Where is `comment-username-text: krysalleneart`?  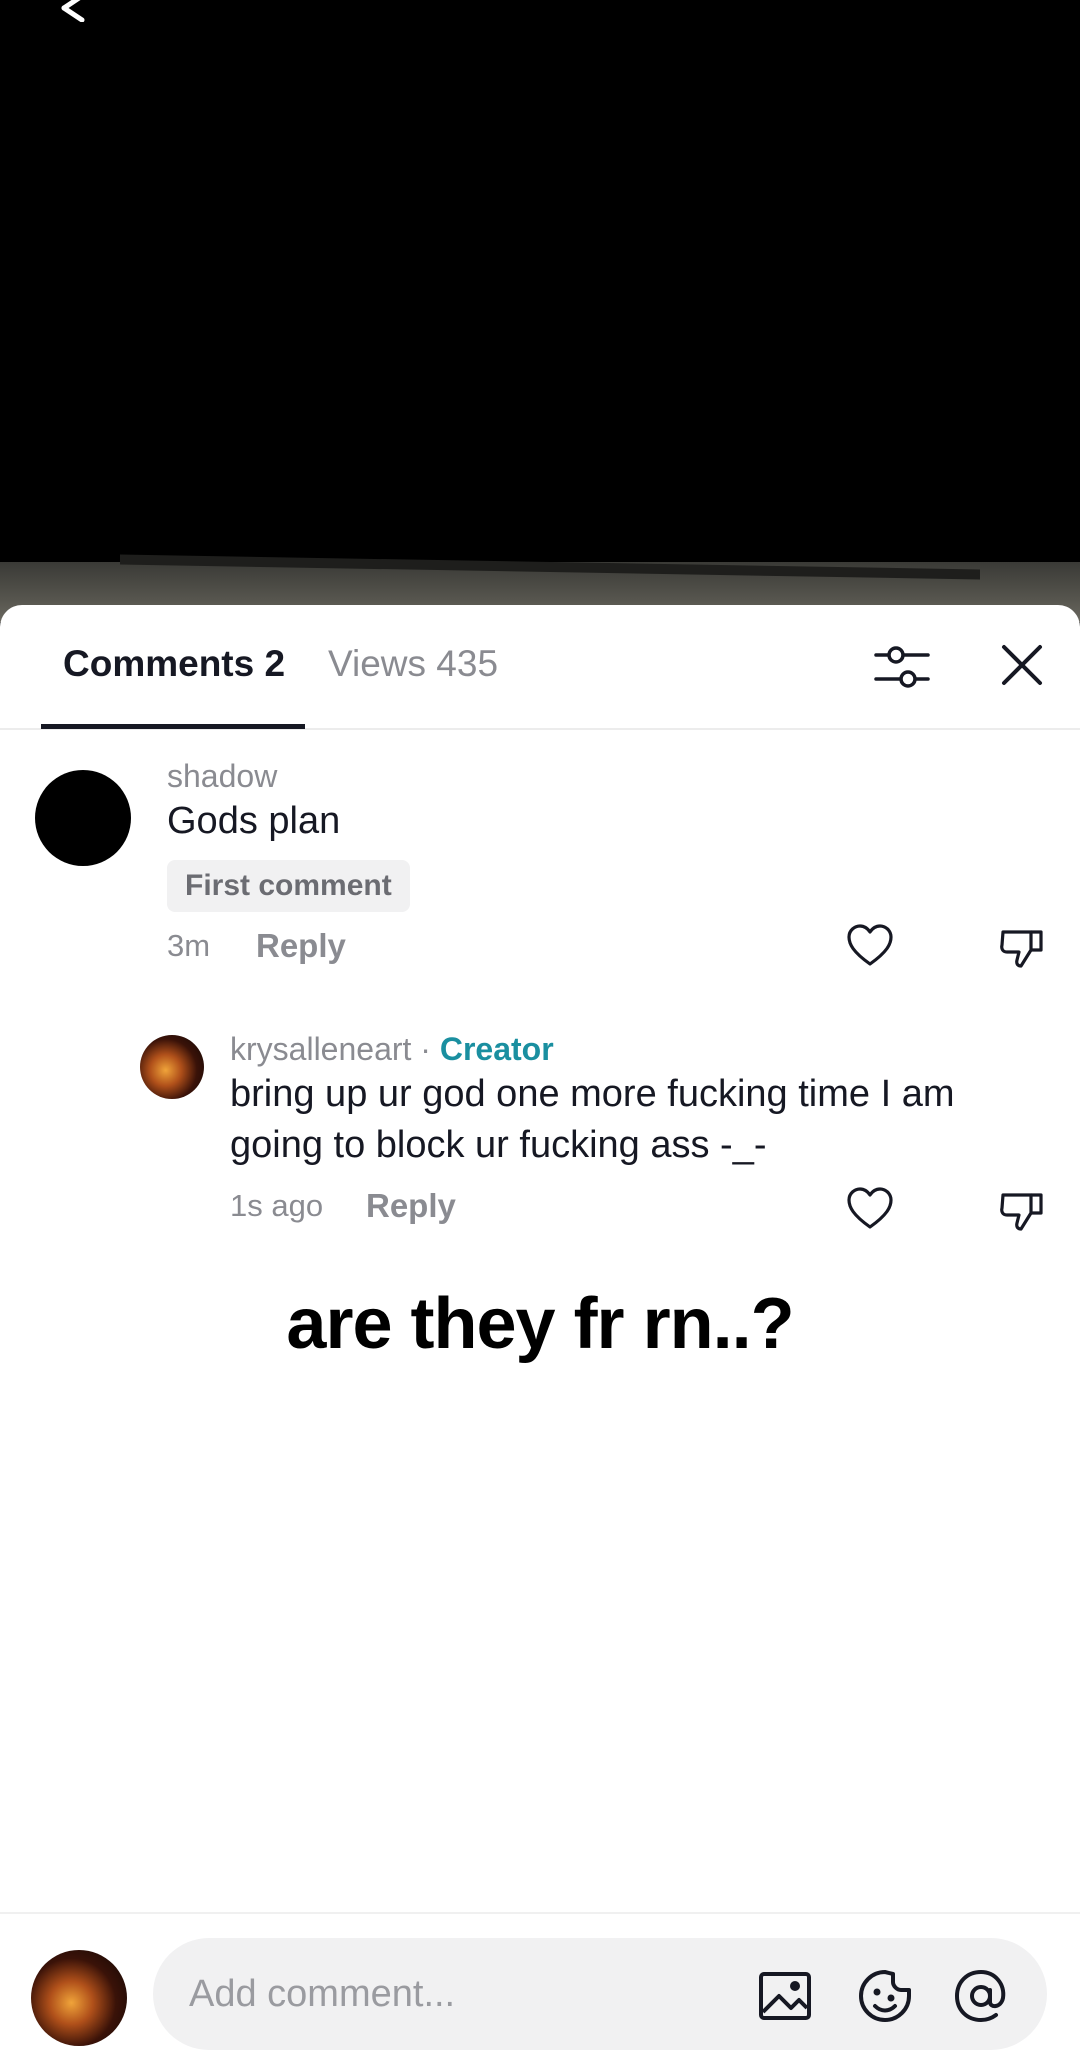 comment-username-text: krysalleneart is located at coordinates (320, 1049).